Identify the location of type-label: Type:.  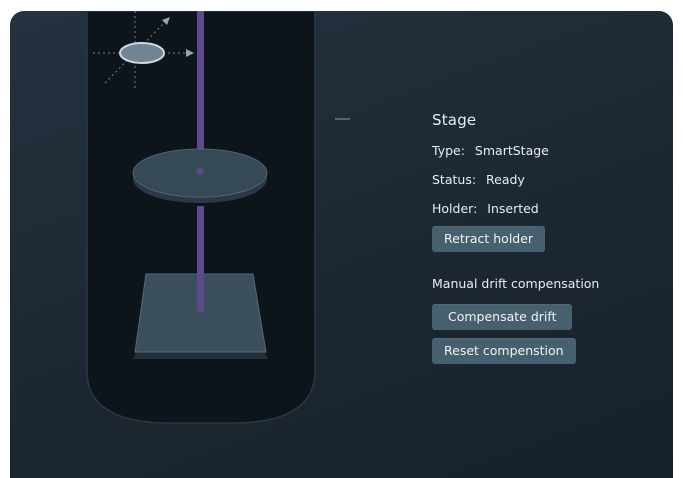
(448, 150).